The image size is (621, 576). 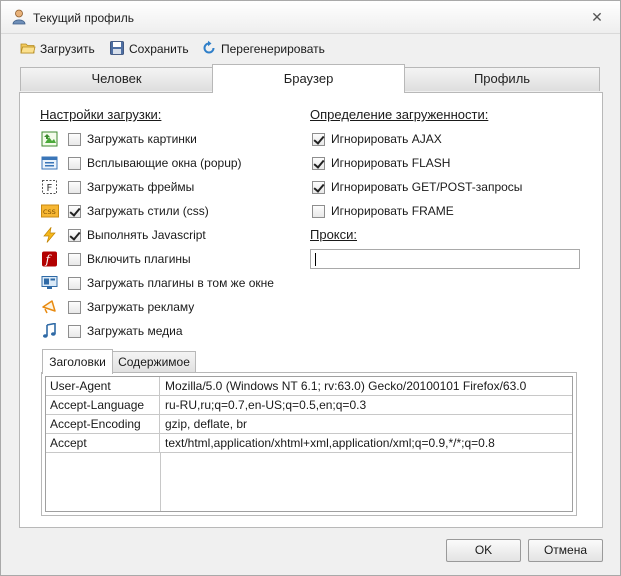 What do you see at coordinates (318, 211) in the screenshot?
I see `ignore-frame-checkbox` at bounding box center [318, 211].